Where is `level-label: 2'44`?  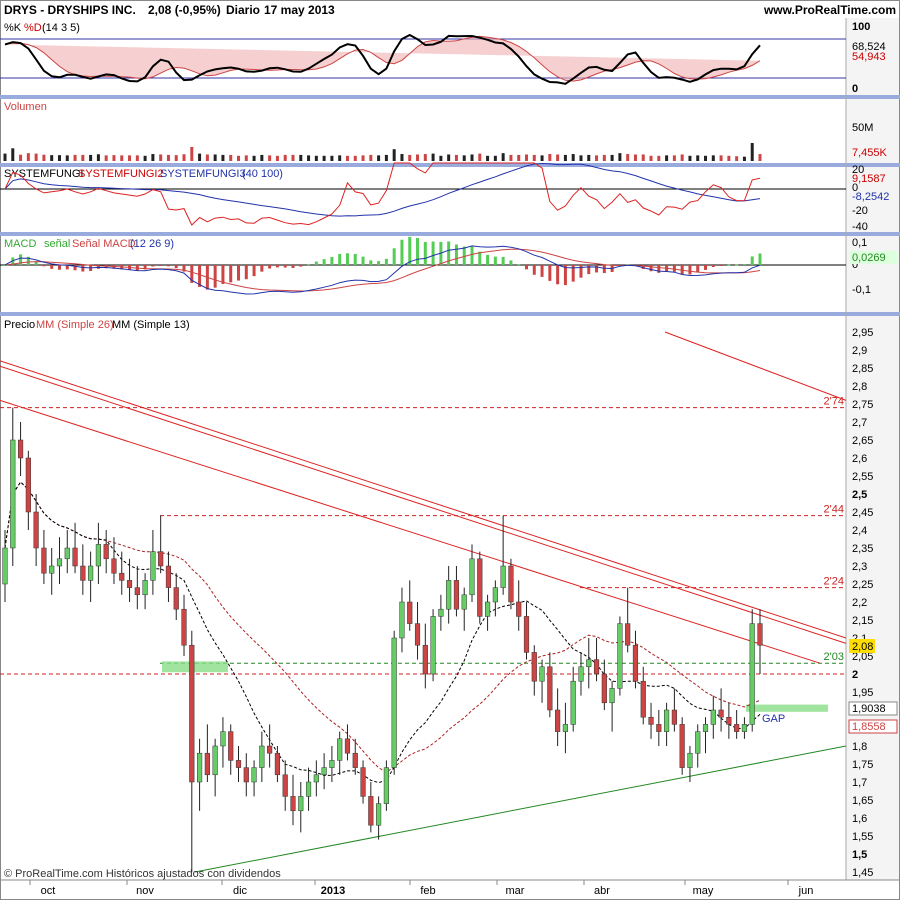
level-label: 2'44 is located at coordinates (834, 510).